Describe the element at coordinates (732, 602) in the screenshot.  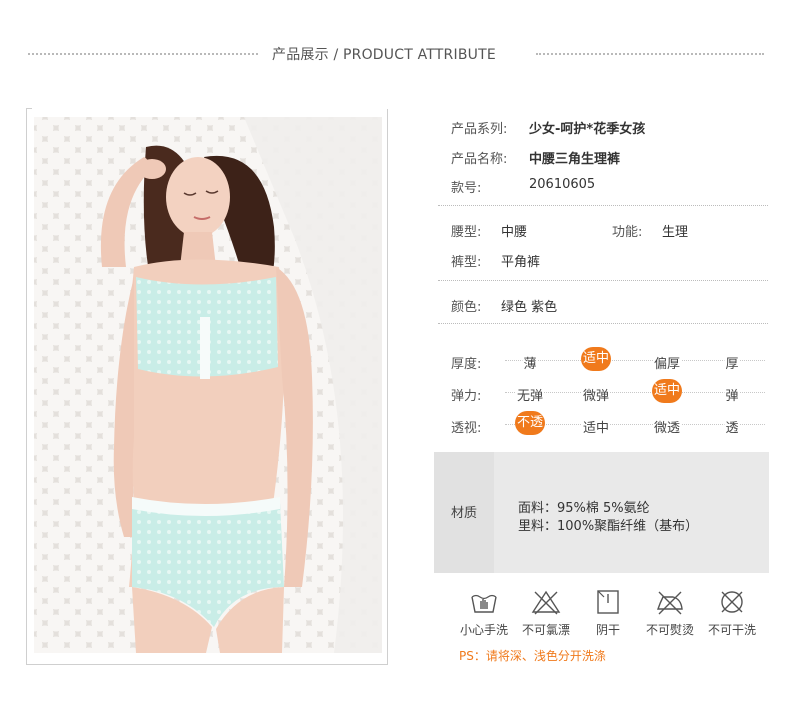
I see `no-dry-clean-icon` at that location.